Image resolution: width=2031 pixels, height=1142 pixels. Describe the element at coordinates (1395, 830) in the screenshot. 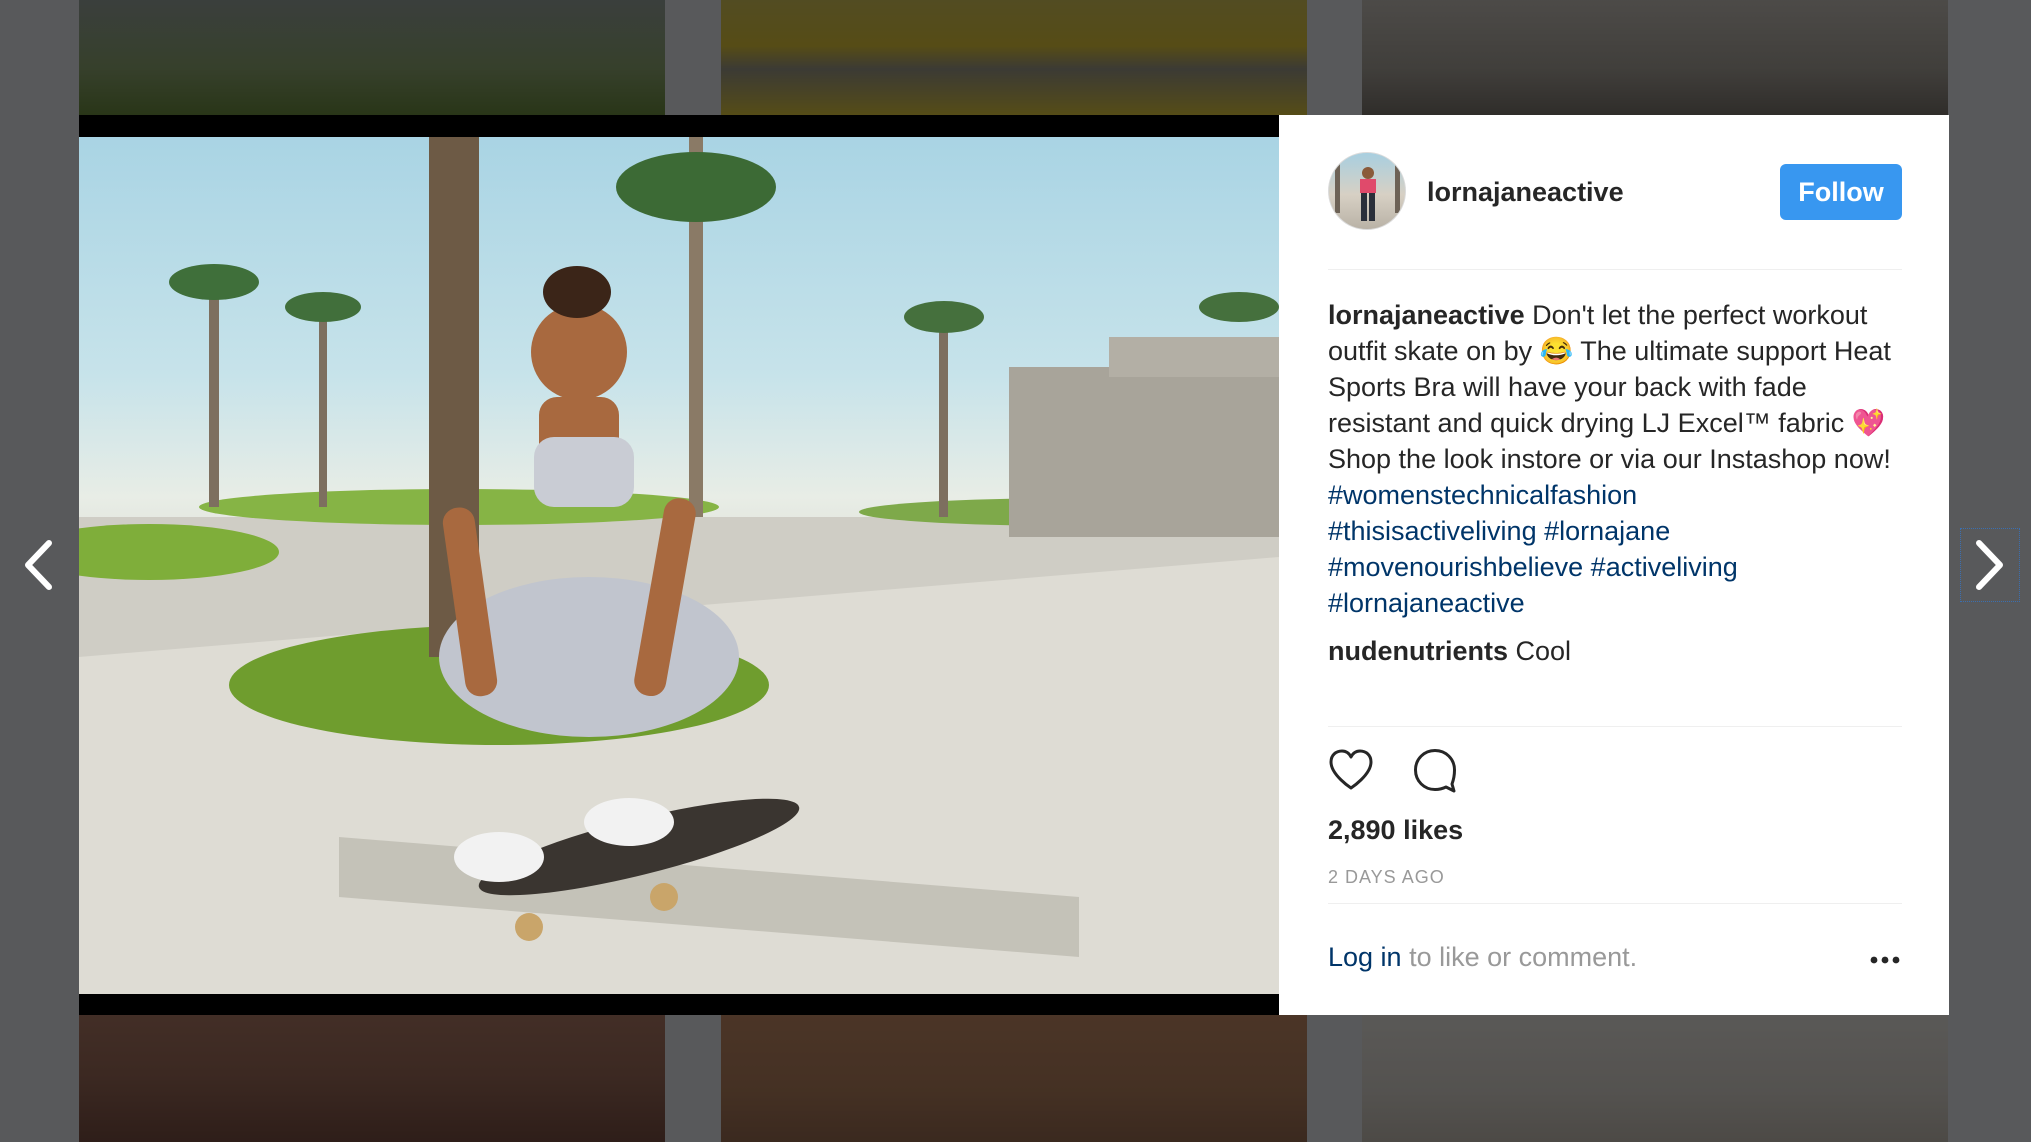

I see `likes-count: 2,890 likes` at that location.